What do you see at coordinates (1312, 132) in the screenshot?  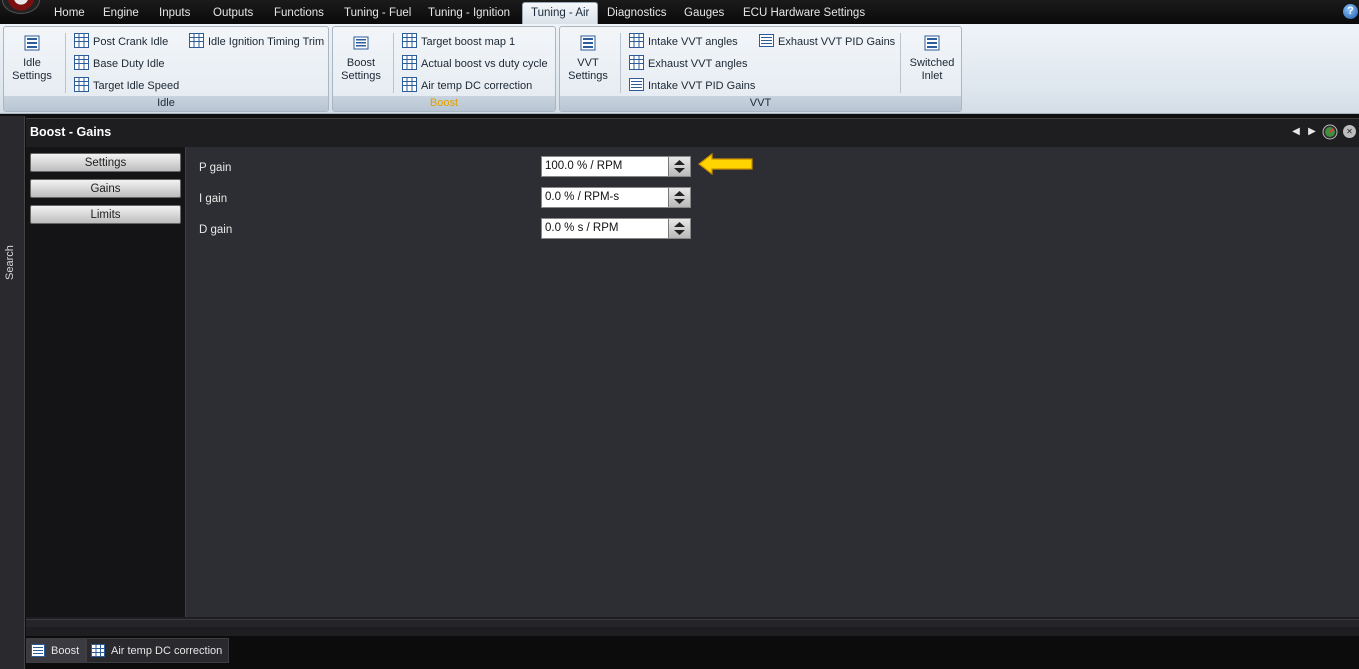 I see `next-arrow-icon: ▶` at bounding box center [1312, 132].